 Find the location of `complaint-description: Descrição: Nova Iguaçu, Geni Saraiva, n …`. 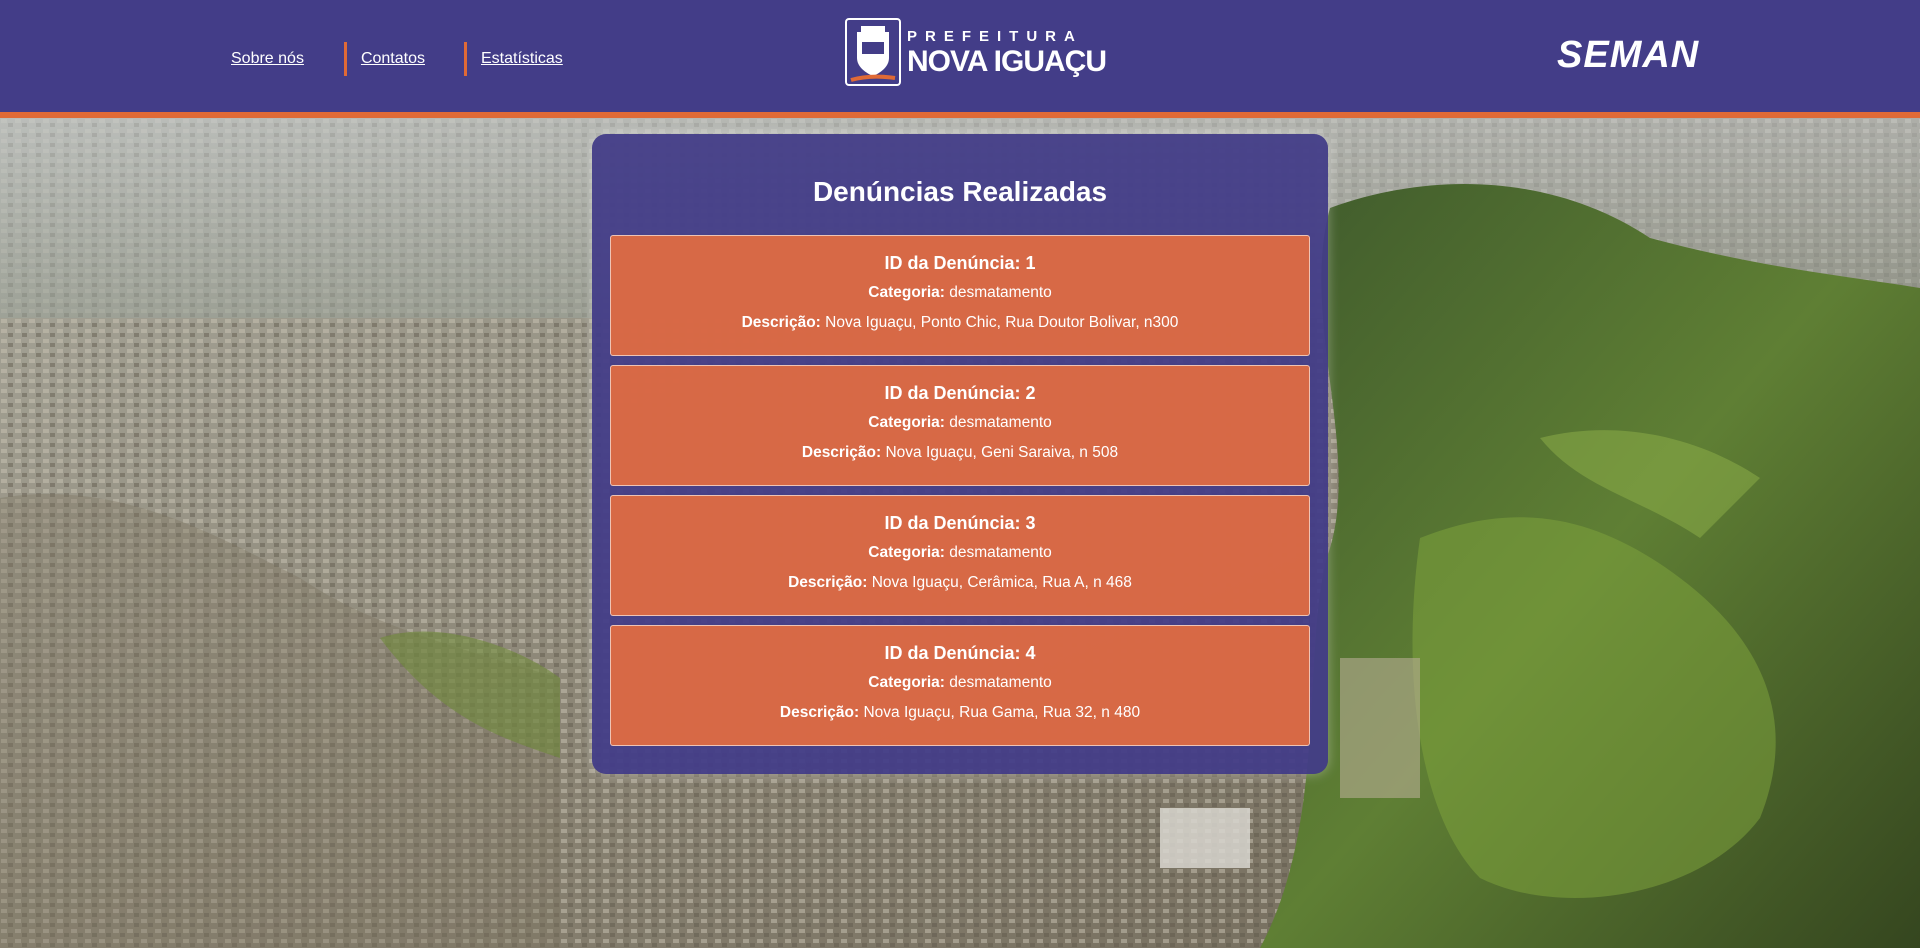

complaint-description: Descrição: Nova Iguaçu, Geni Saraiva, n … is located at coordinates (960, 452).